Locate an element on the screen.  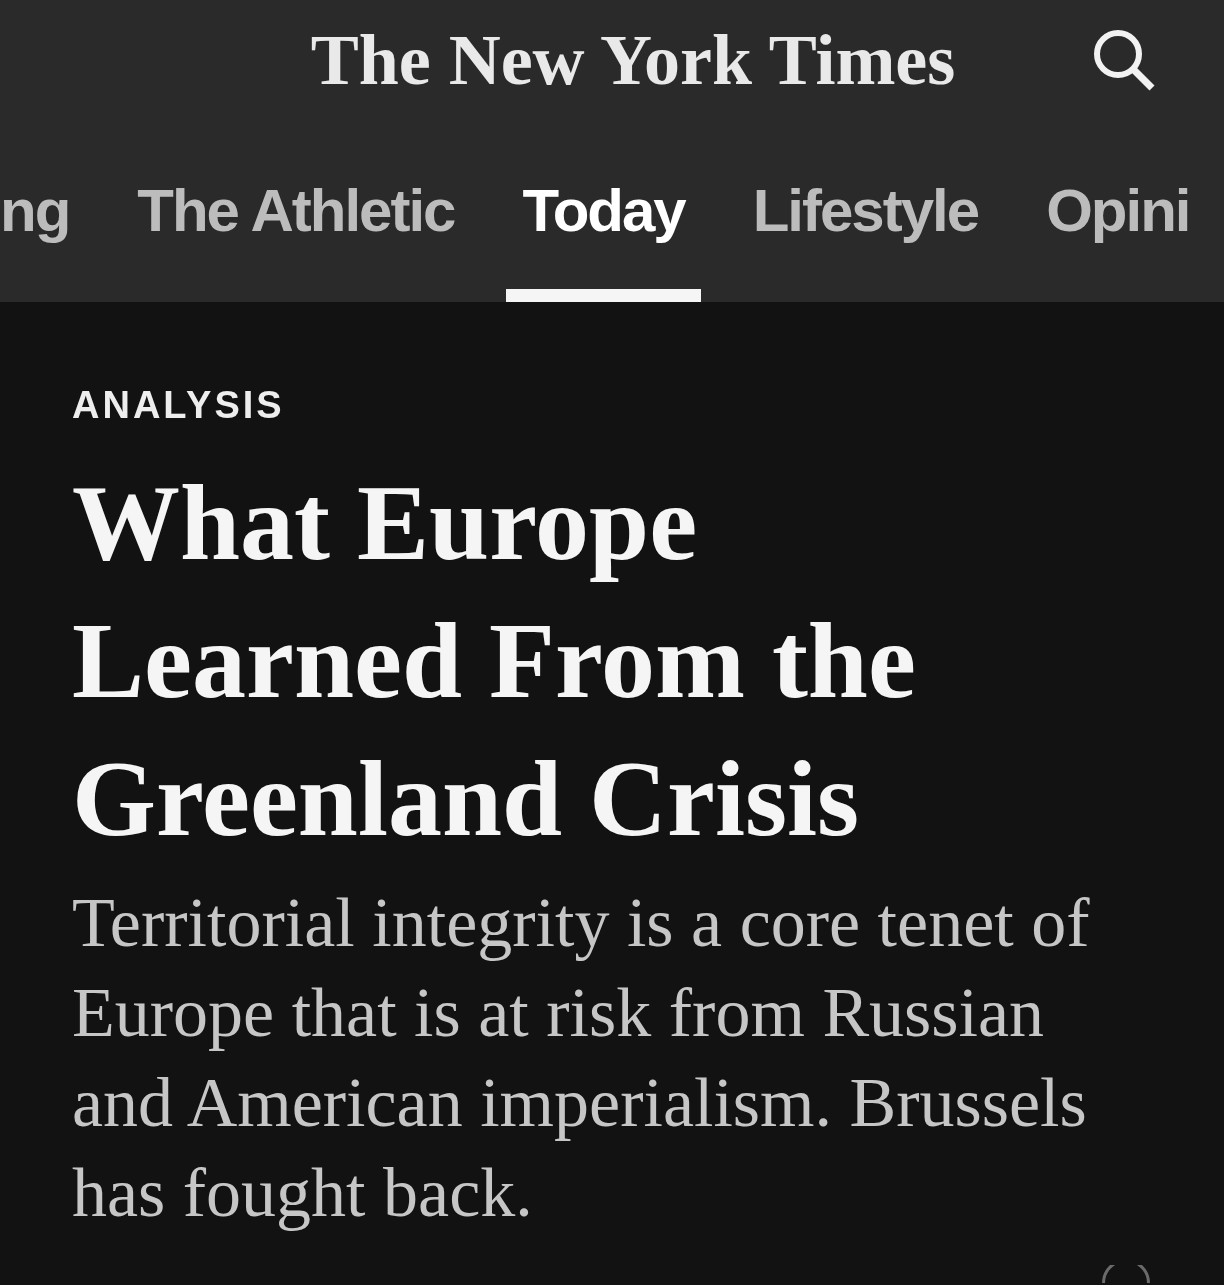
nav-tab: Lifestyle is located at coordinates (865, 211).